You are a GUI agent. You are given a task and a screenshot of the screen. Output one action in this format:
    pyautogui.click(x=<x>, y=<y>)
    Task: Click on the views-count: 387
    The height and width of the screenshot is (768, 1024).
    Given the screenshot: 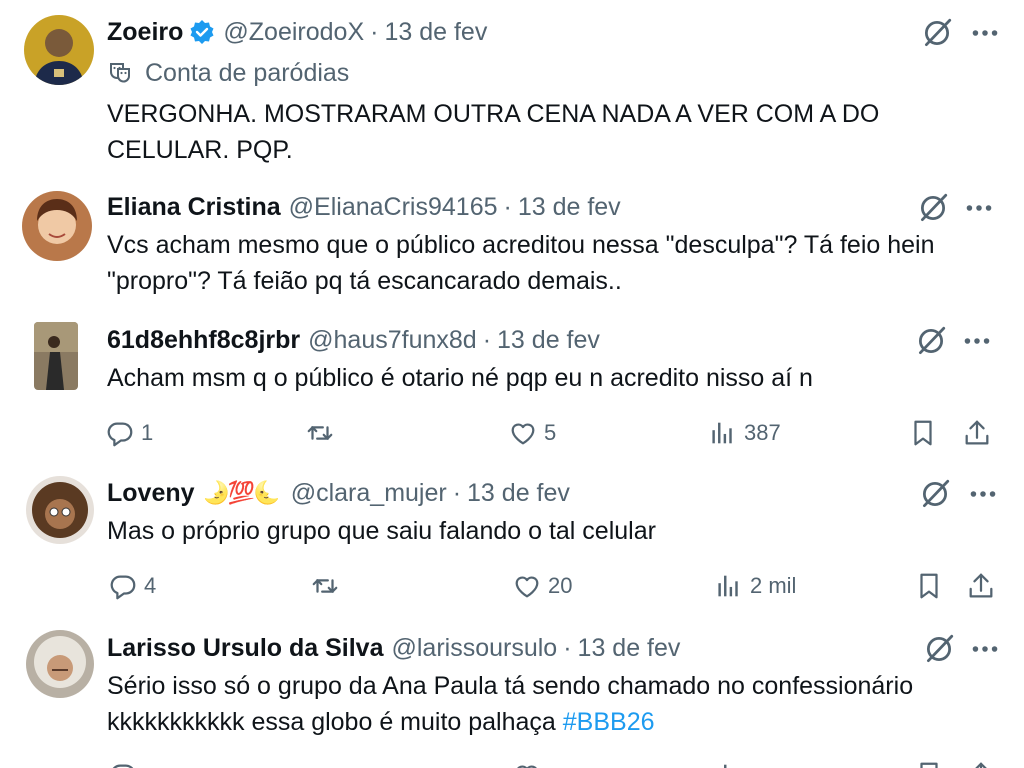 What is the action you would take?
    pyautogui.click(x=762, y=432)
    